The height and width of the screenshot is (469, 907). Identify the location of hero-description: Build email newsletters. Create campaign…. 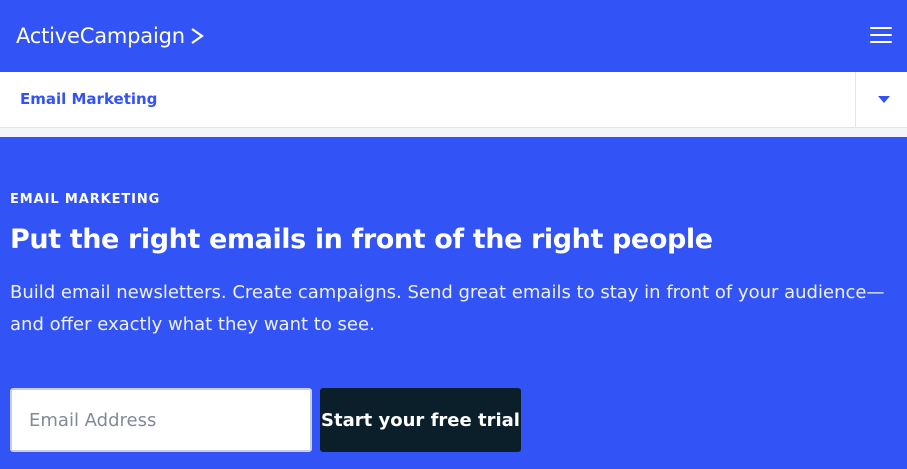
(447, 308).